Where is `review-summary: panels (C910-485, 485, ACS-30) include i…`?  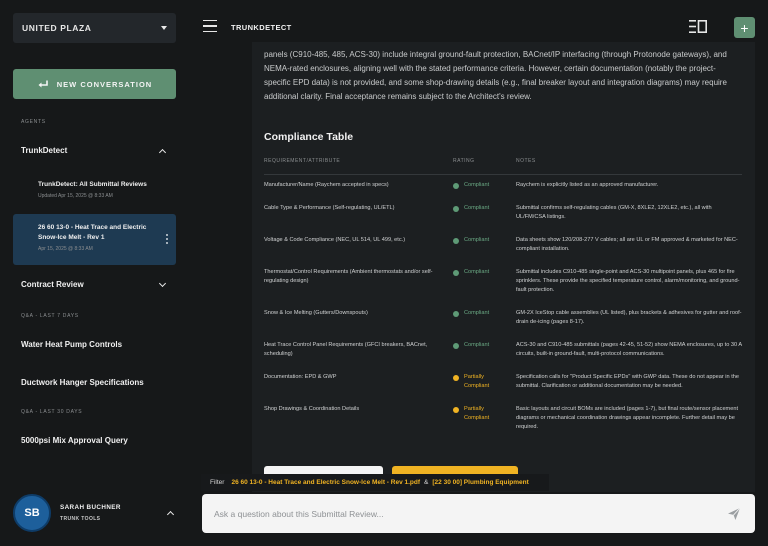
review-summary: panels (C910-485, 485, ACS-30) include i… is located at coordinates (495, 75).